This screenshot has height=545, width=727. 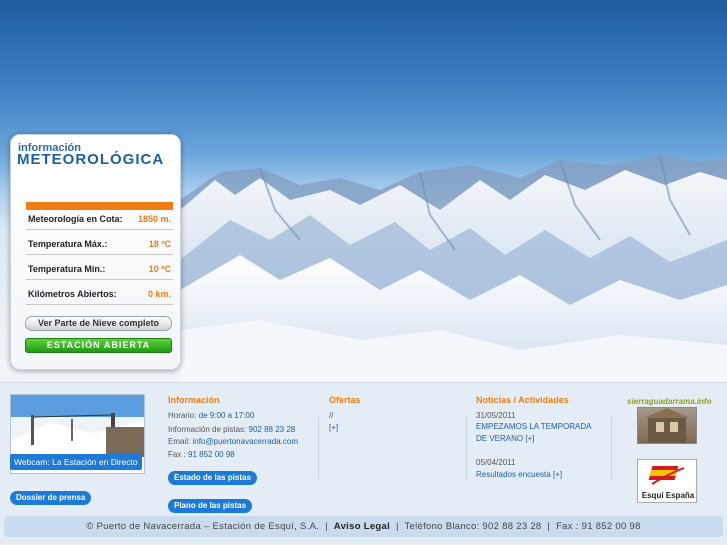 What do you see at coordinates (159, 244) in the screenshot?
I see `weather-row-value: 18 ºC` at bounding box center [159, 244].